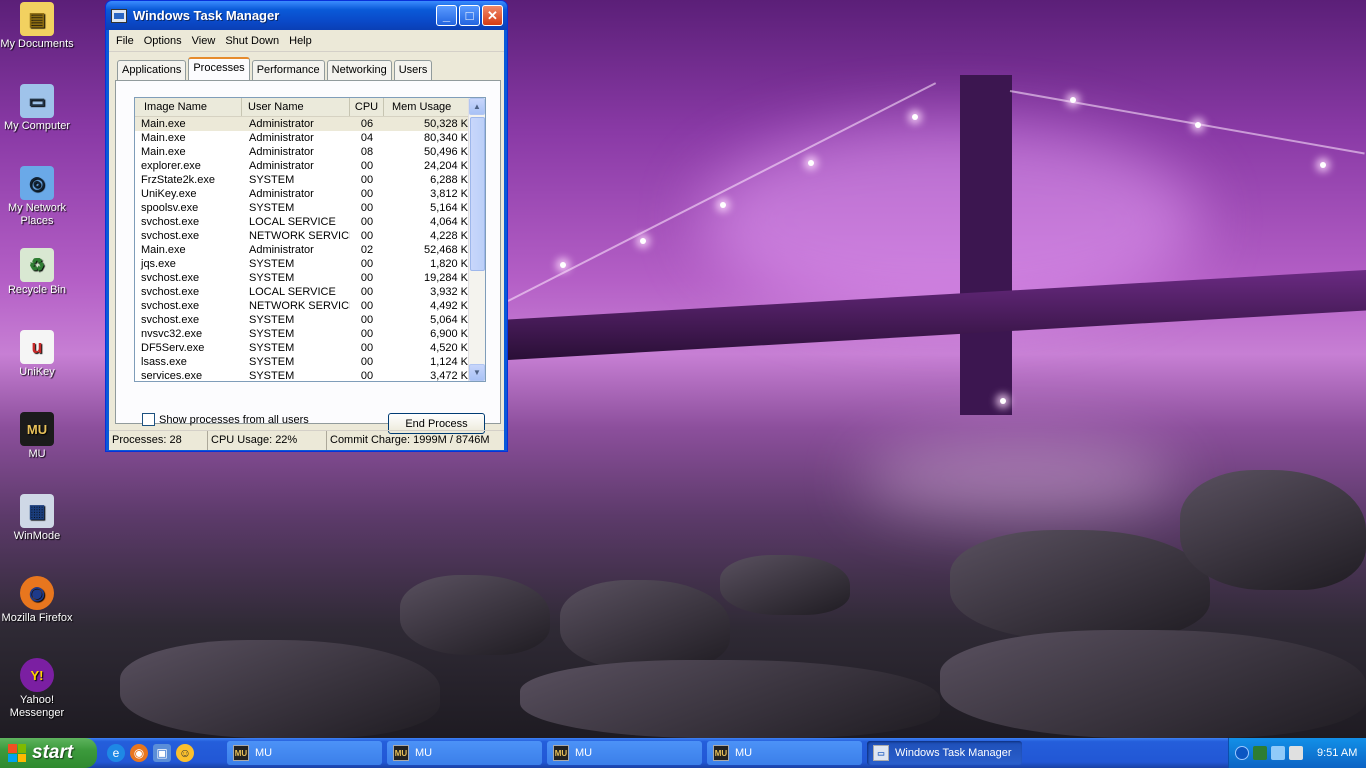 Image resolution: width=1366 pixels, height=768 pixels. Describe the element at coordinates (162, 753) in the screenshot. I see `show-desktop-icon: ▣` at that location.